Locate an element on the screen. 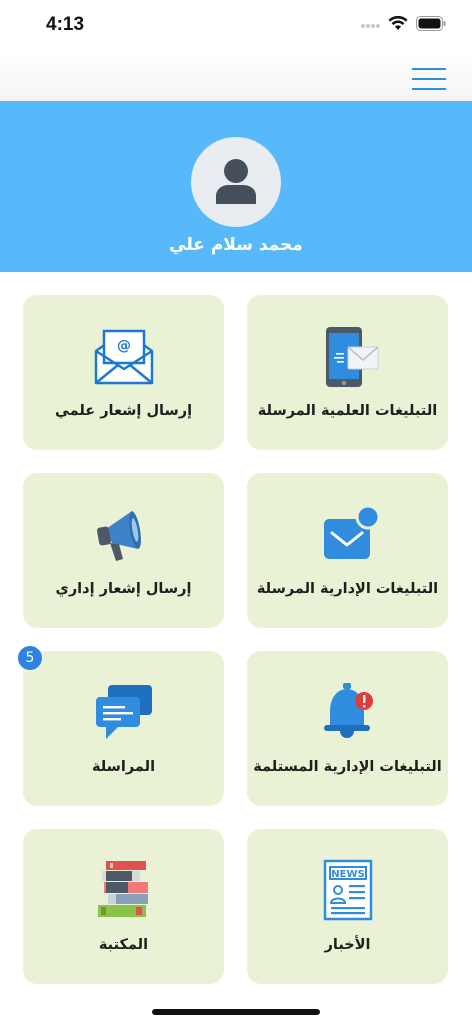 The height and width of the screenshot is (1024, 472). phone-mail-icon is located at coordinates (351, 357).